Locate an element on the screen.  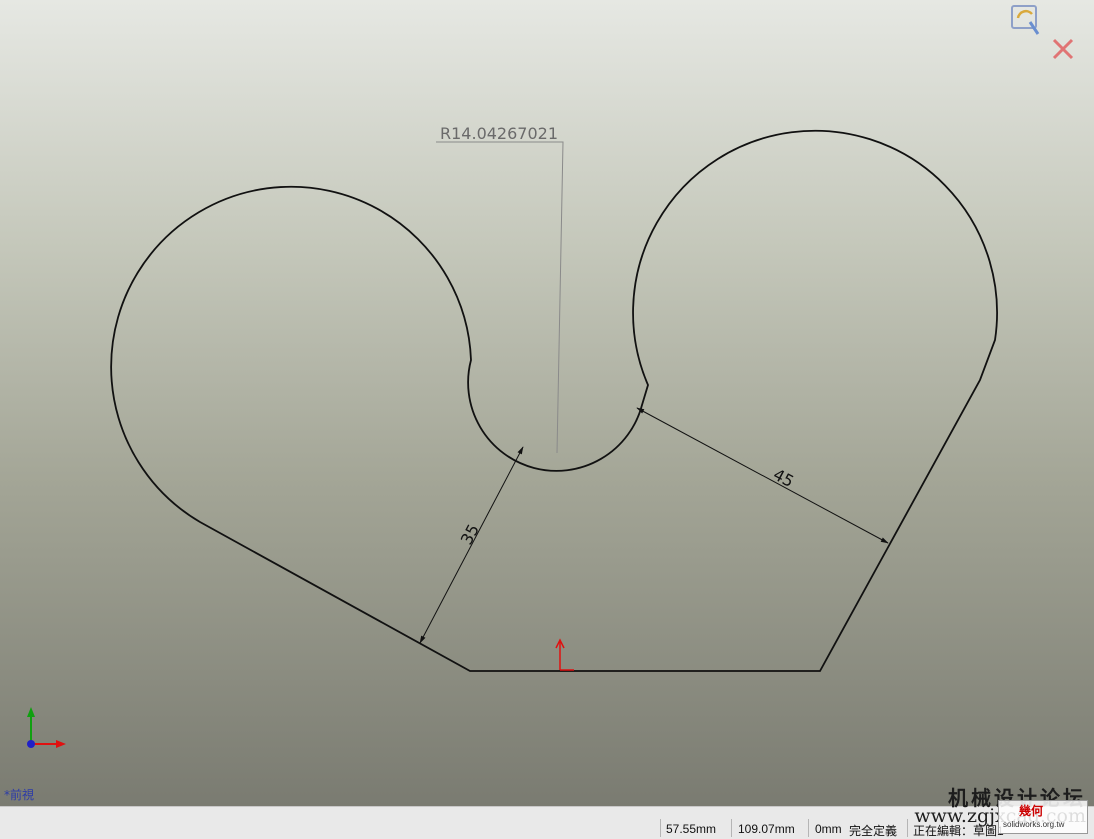
status-x-coordinate: 57.55mm is located at coordinates (691, 829).